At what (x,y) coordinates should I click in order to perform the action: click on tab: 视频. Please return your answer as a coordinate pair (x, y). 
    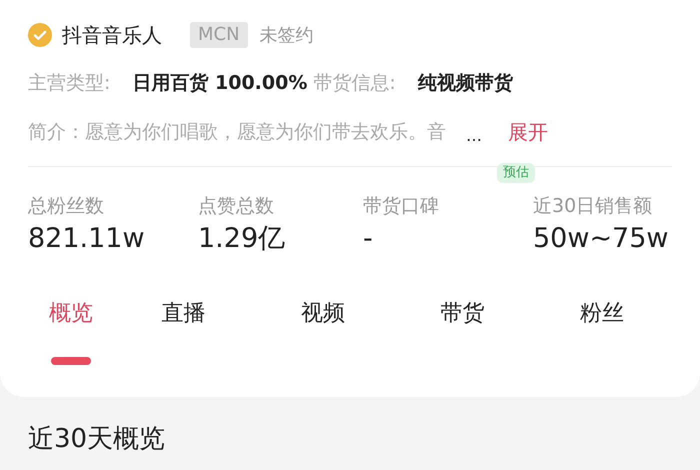
    Looking at the image, I should click on (323, 314).